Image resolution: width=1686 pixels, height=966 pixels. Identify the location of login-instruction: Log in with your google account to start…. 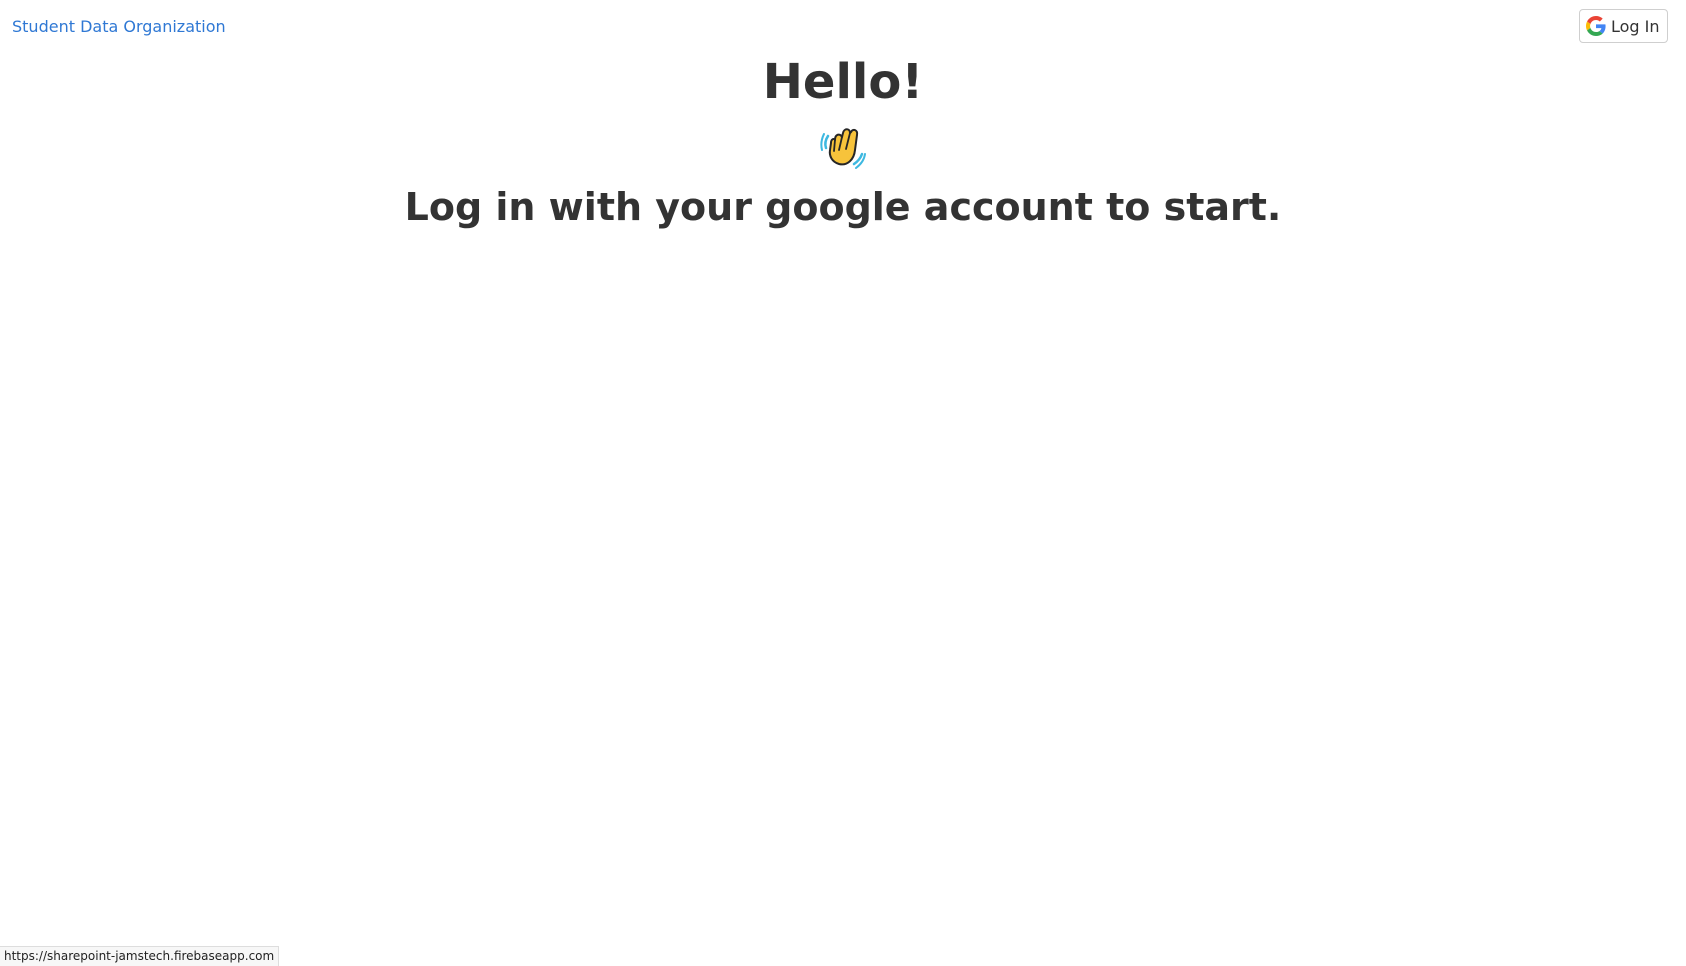
(843, 207).